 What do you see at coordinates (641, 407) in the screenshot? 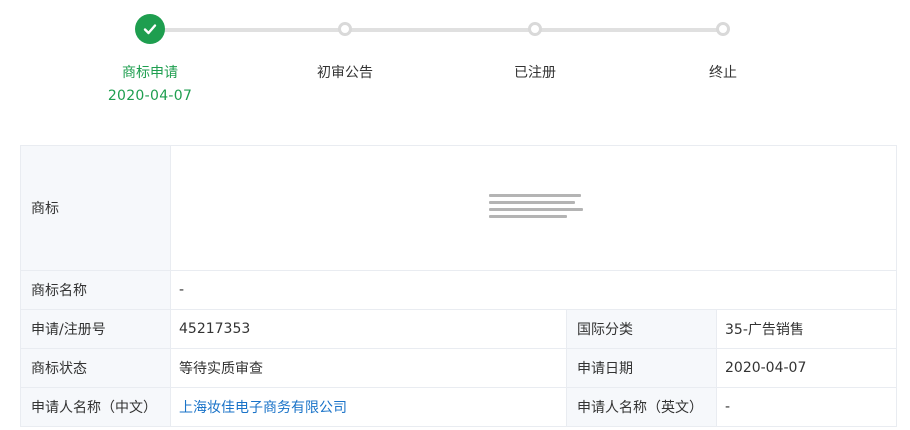
I see `applicant-en-label: 申请人名称（英文）` at bounding box center [641, 407].